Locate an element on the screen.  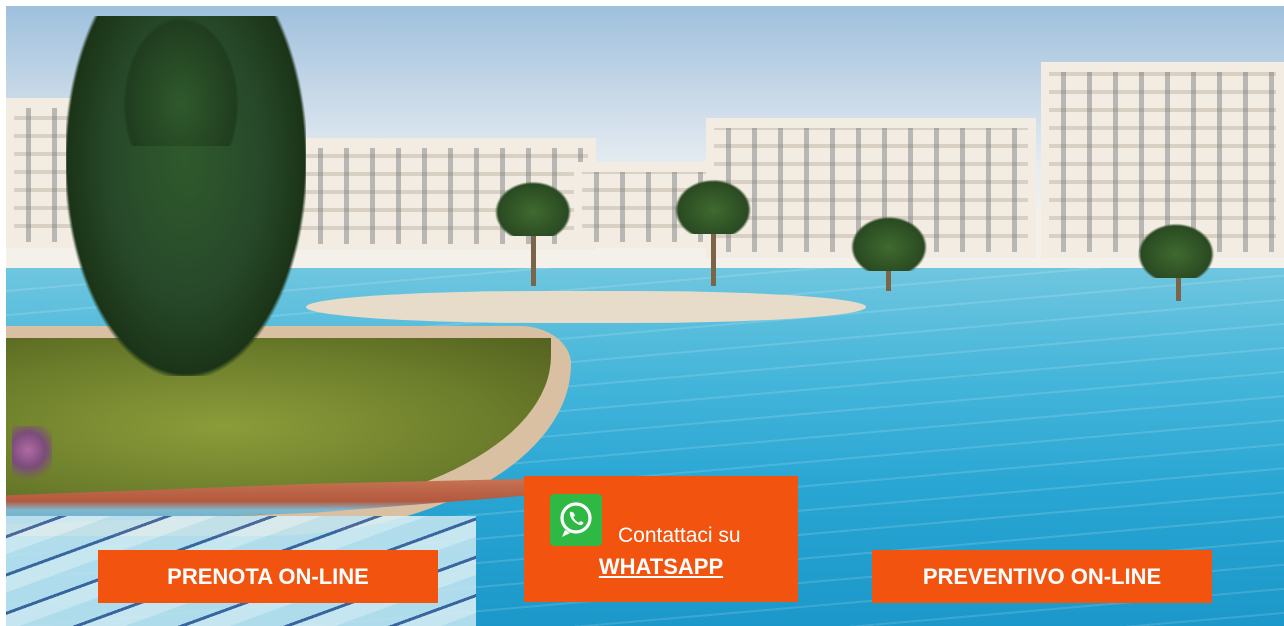
whatsapp-link: WHATSAPP is located at coordinates (661, 567).